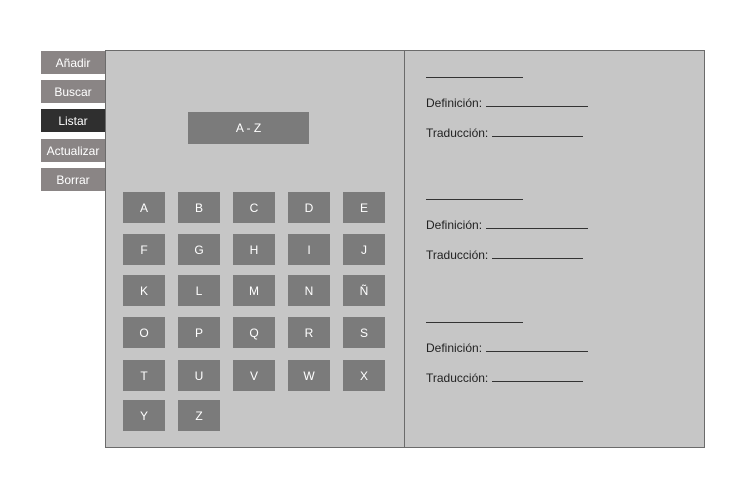  Describe the element at coordinates (254, 375) in the screenshot. I see `letter-button: V` at that location.